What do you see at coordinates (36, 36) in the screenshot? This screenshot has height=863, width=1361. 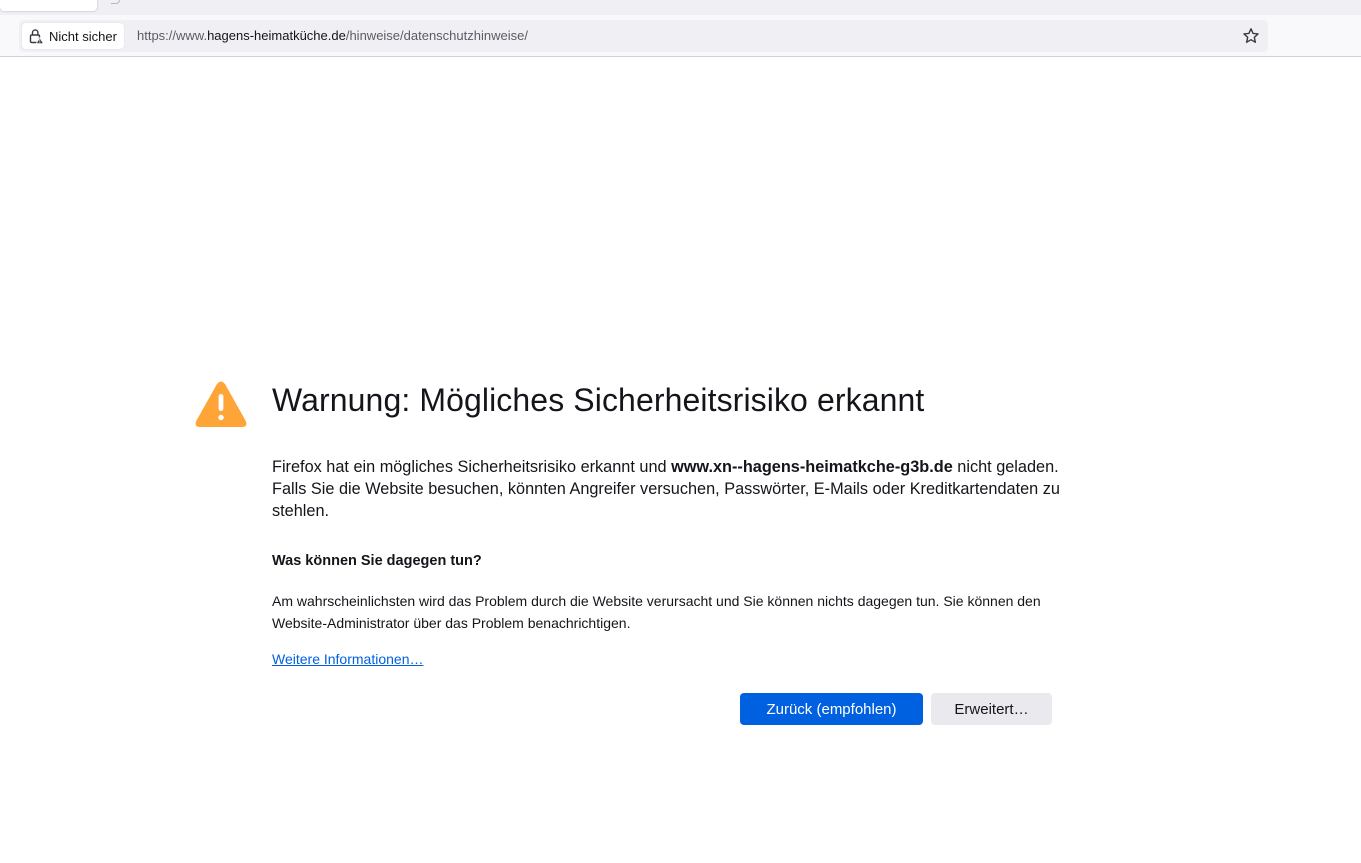 I see `insecure-lock-icon` at bounding box center [36, 36].